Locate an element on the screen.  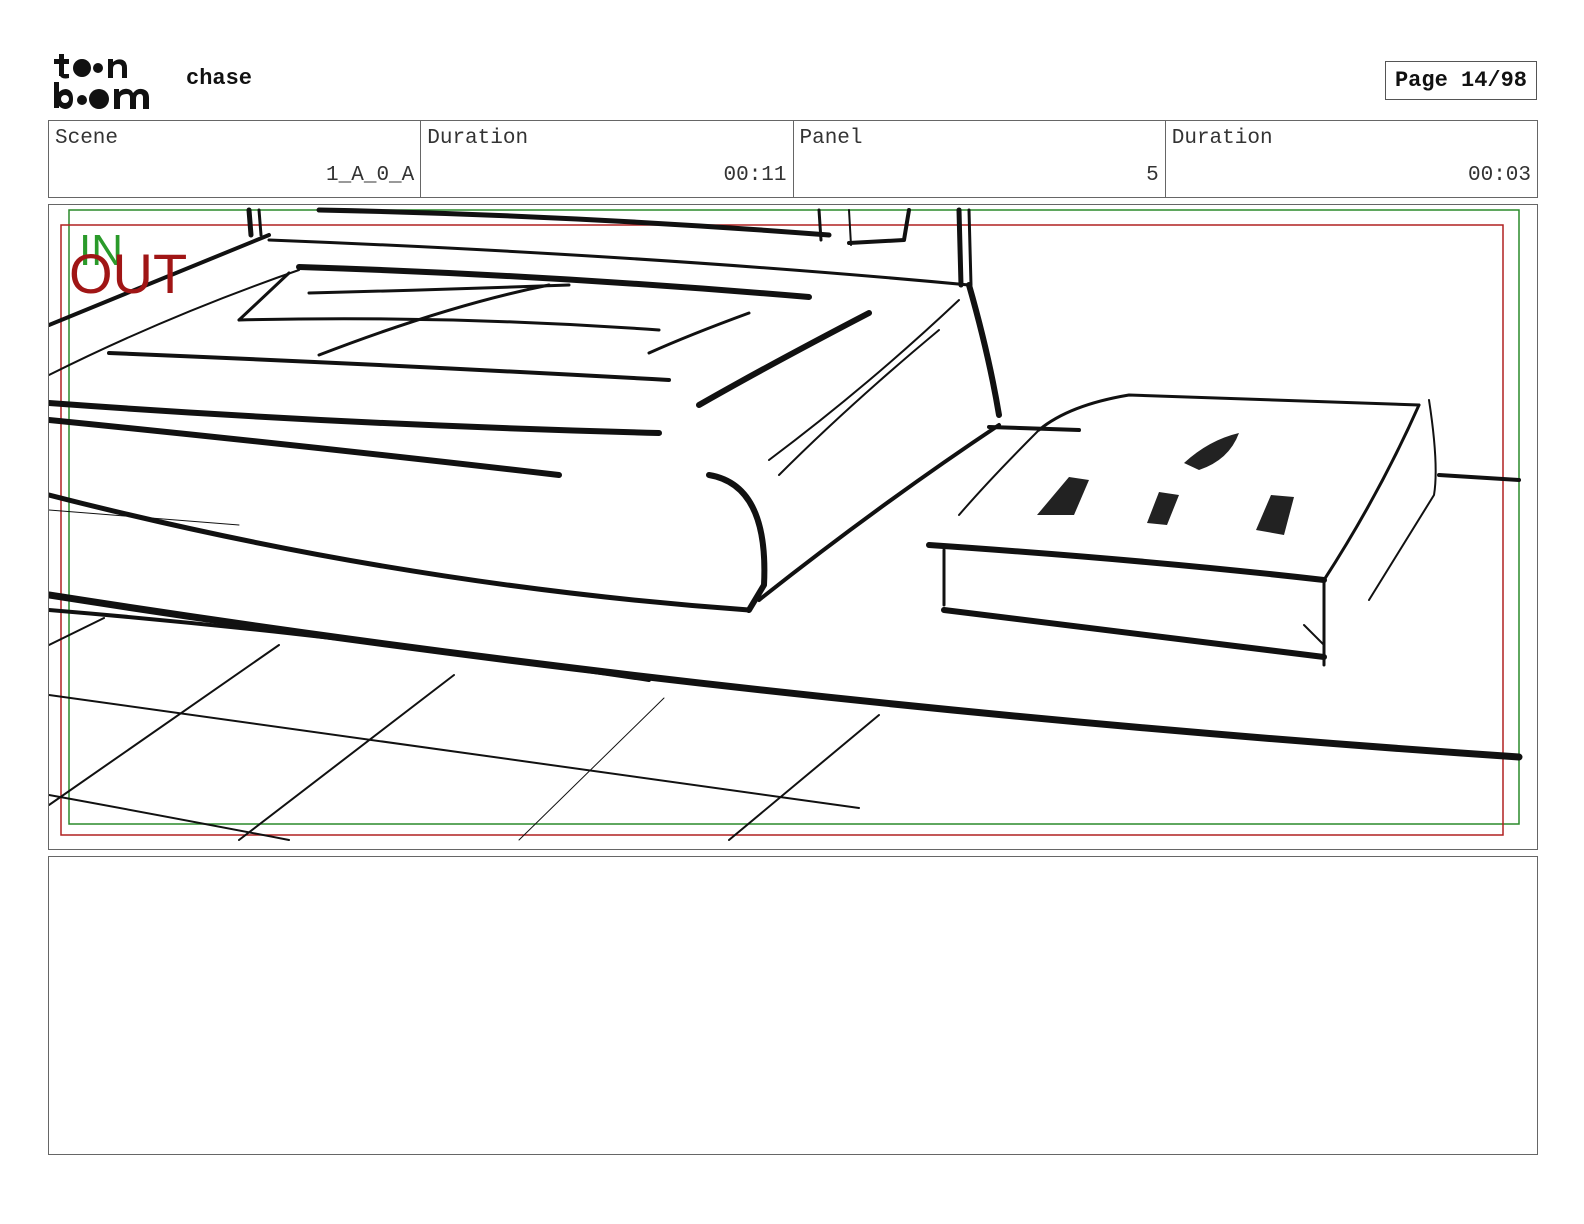
scene-cell: Scene 1_A_0_A is located at coordinates (235, 159).